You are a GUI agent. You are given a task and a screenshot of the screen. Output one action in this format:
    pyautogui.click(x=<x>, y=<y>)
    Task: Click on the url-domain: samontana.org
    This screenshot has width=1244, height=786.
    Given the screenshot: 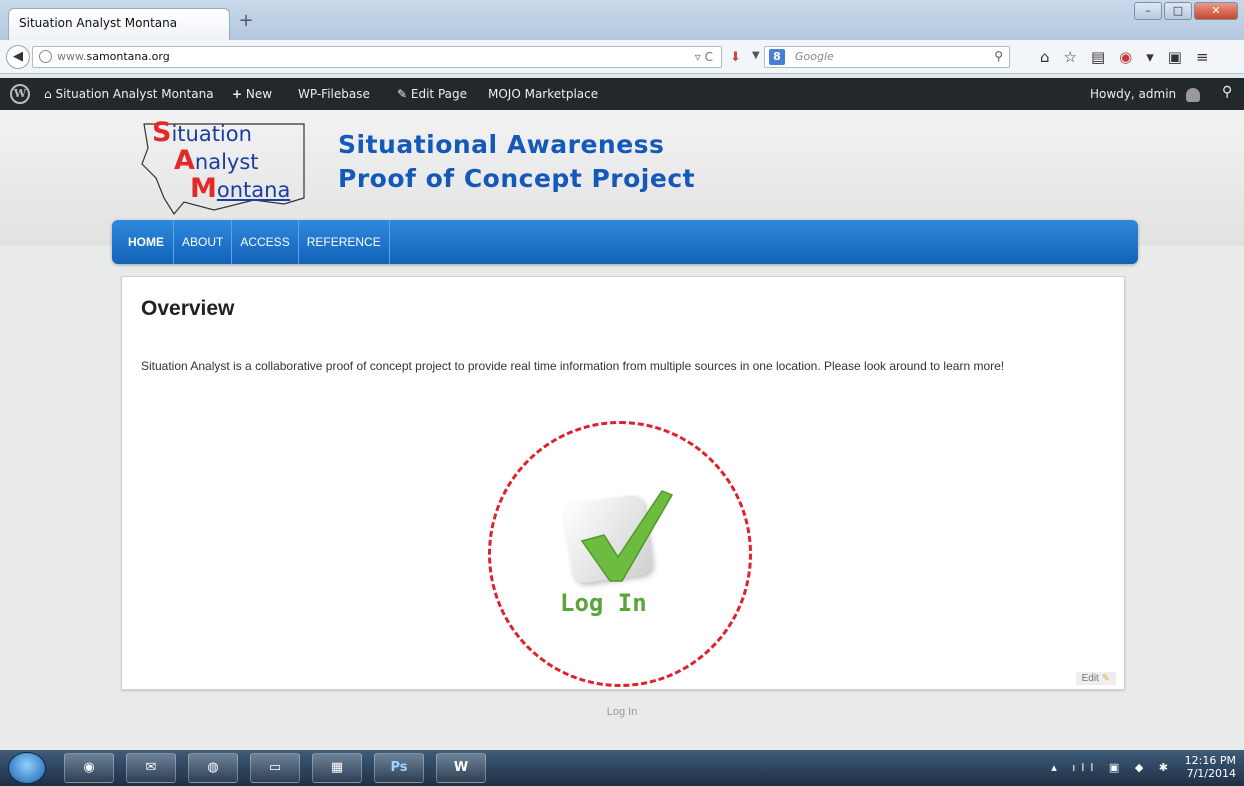 What is the action you would take?
    pyautogui.click(x=128, y=56)
    